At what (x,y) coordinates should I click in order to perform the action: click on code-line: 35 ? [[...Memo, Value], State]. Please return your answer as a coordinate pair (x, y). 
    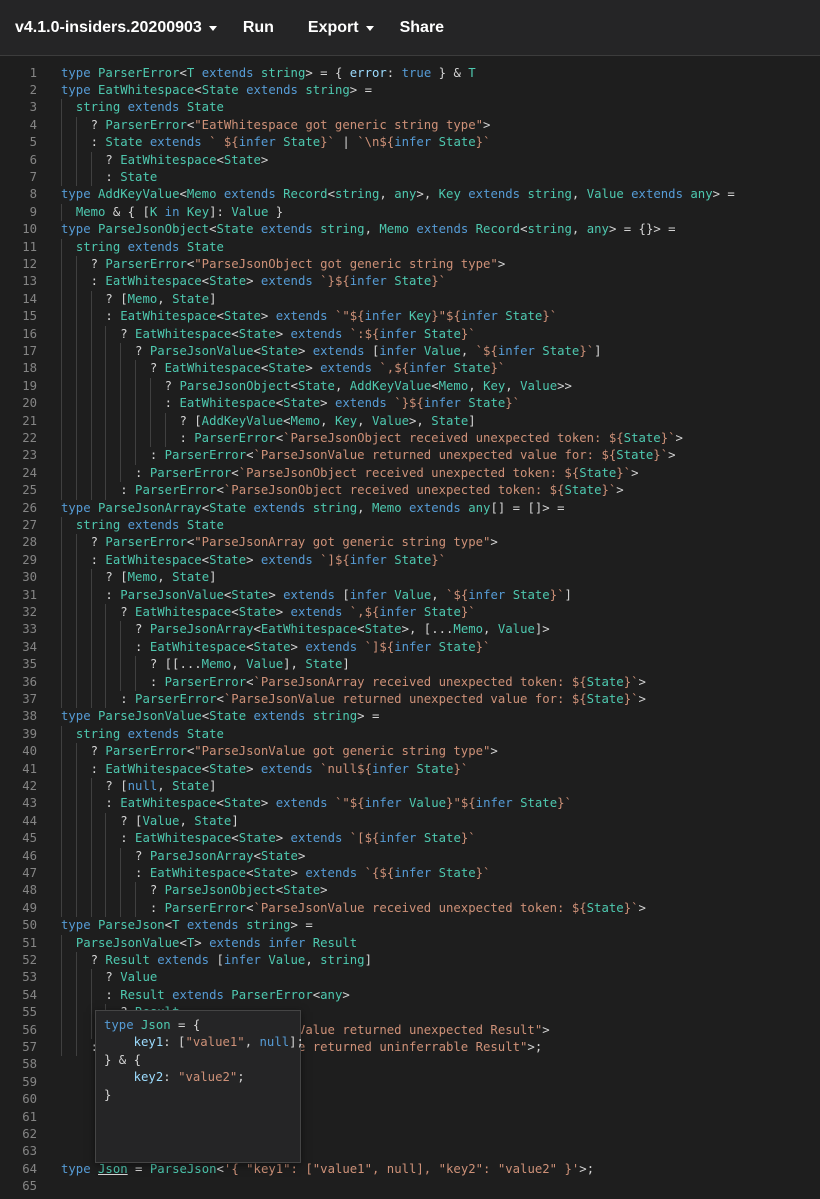
    Looking at the image, I should click on (410, 664).